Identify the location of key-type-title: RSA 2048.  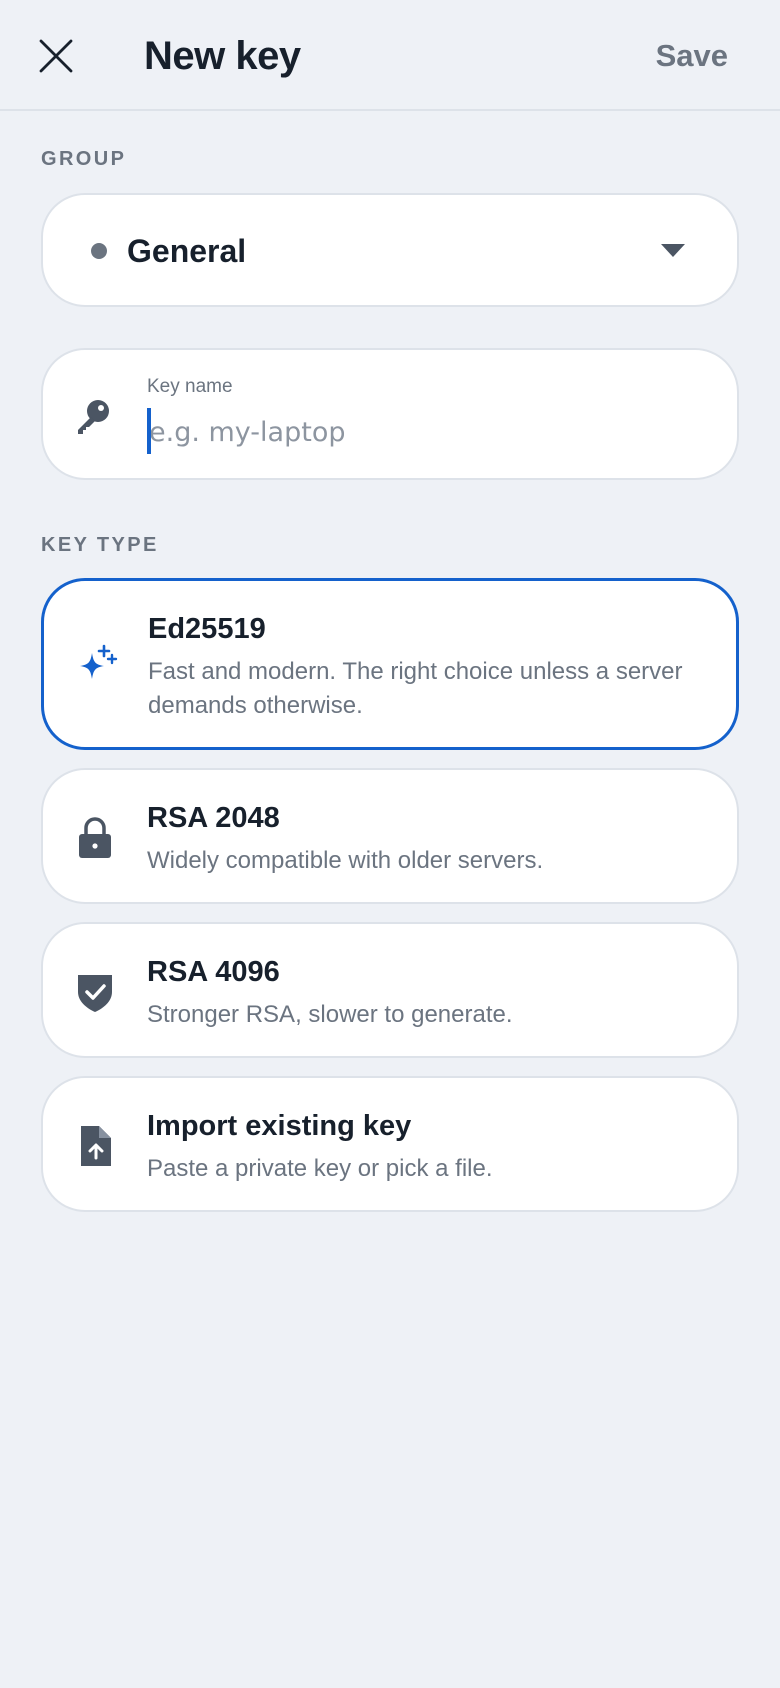
(213, 818).